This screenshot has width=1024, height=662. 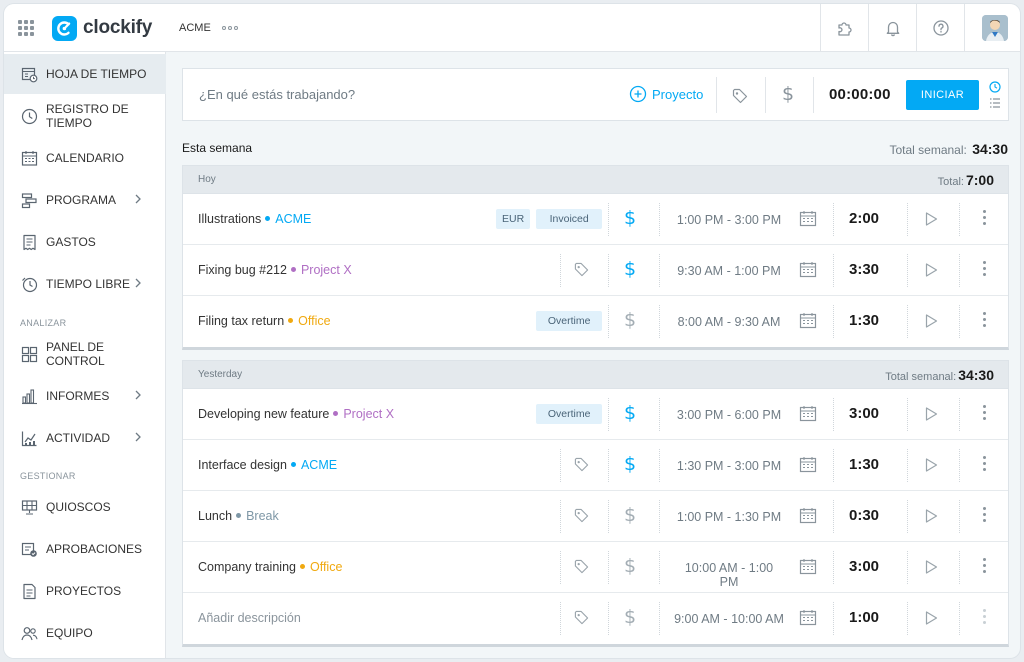 What do you see at coordinates (85, 633) in the screenshot?
I see `sidebar-item-team: EQUIPO` at bounding box center [85, 633].